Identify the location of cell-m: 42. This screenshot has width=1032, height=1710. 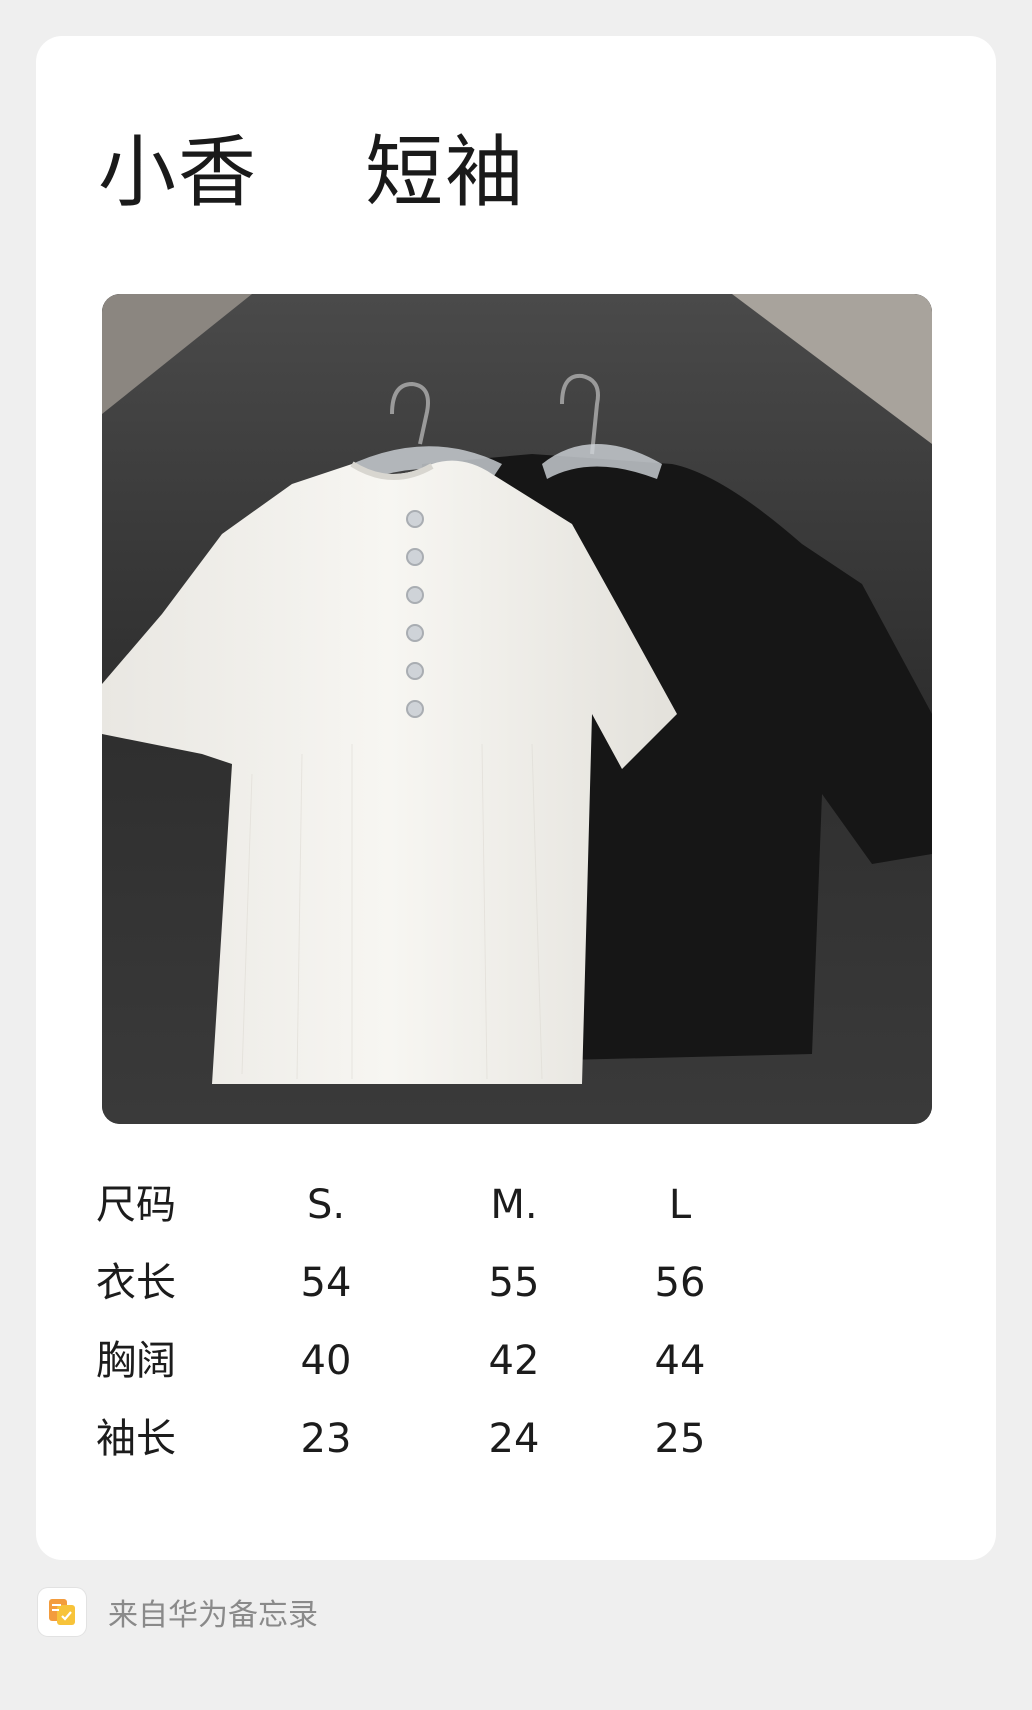
(514, 1361).